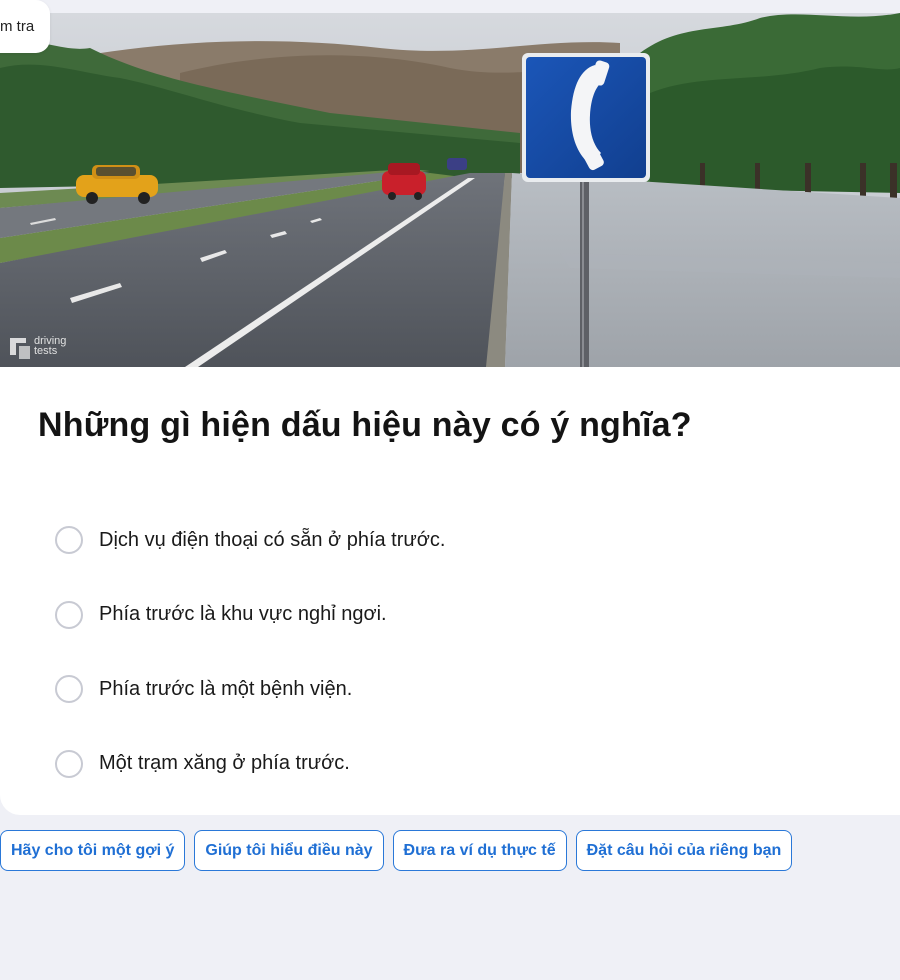  I want to click on header-tab: m tra, so click(25, 26).